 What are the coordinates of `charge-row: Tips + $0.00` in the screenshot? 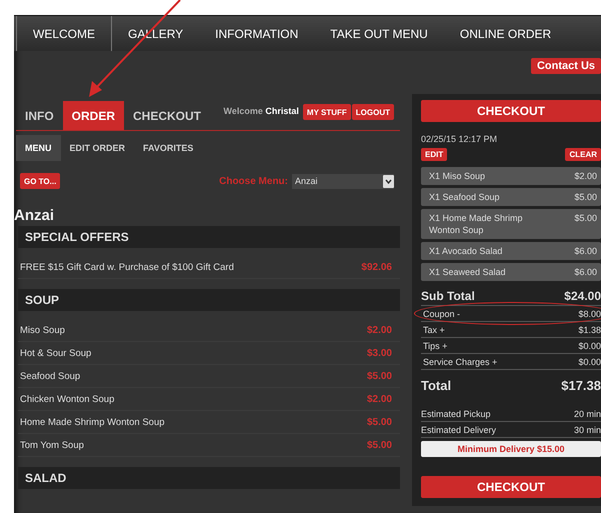 It's located at (511, 346).